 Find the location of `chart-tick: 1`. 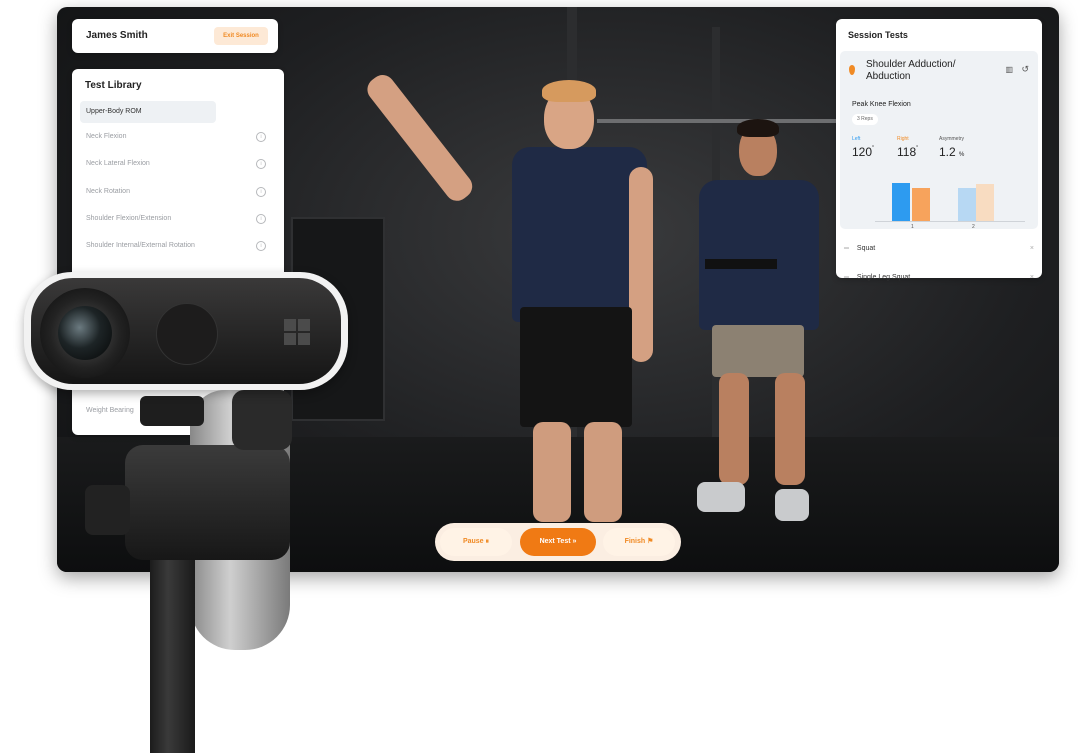

chart-tick: 1 is located at coordinates (912, 227).